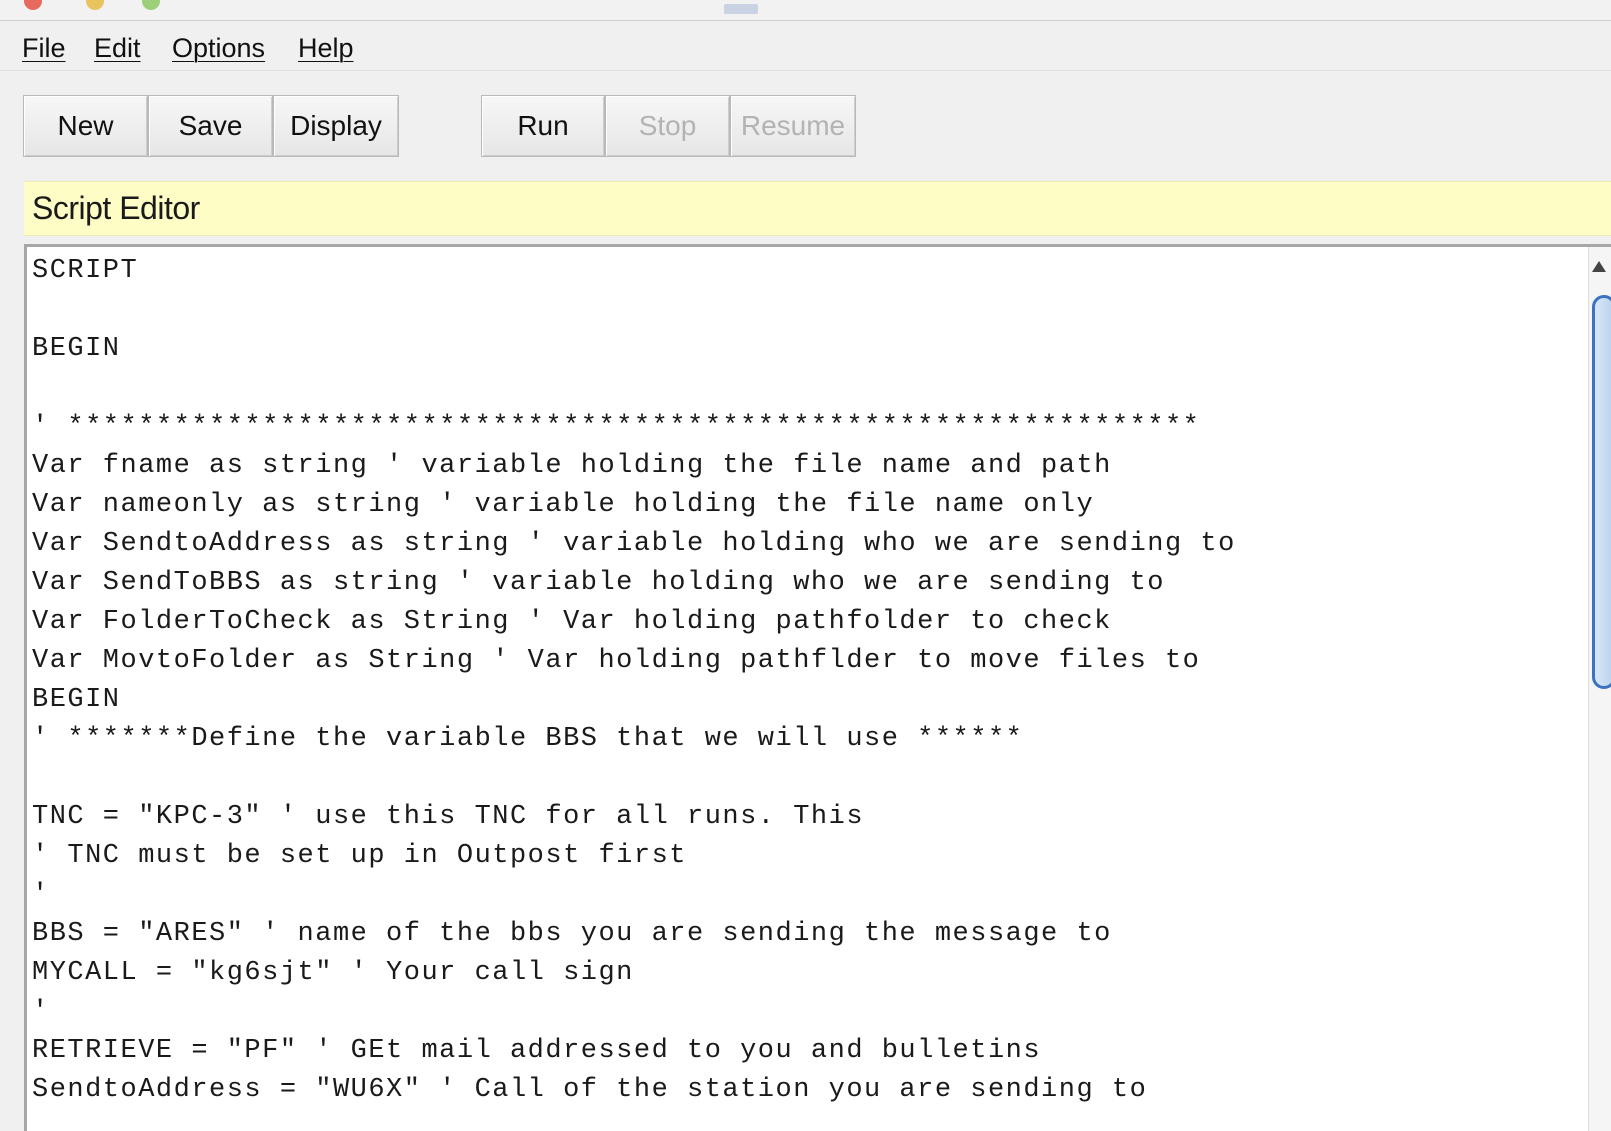 Image resolution: width=1611 pixels, height=1131 pixels. Describe the element at coordinates (793, 126) in the screenshot. I see `resume-button: Resume` at that location.